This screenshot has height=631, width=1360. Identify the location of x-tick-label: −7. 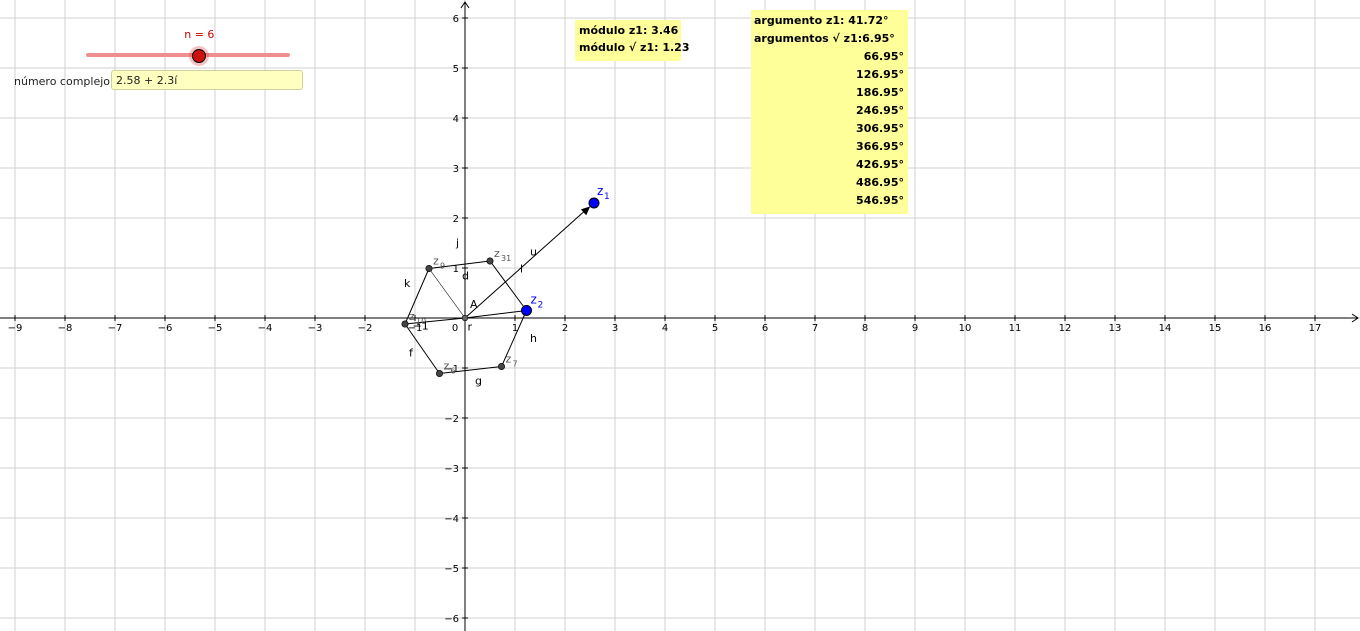
(115, 328).